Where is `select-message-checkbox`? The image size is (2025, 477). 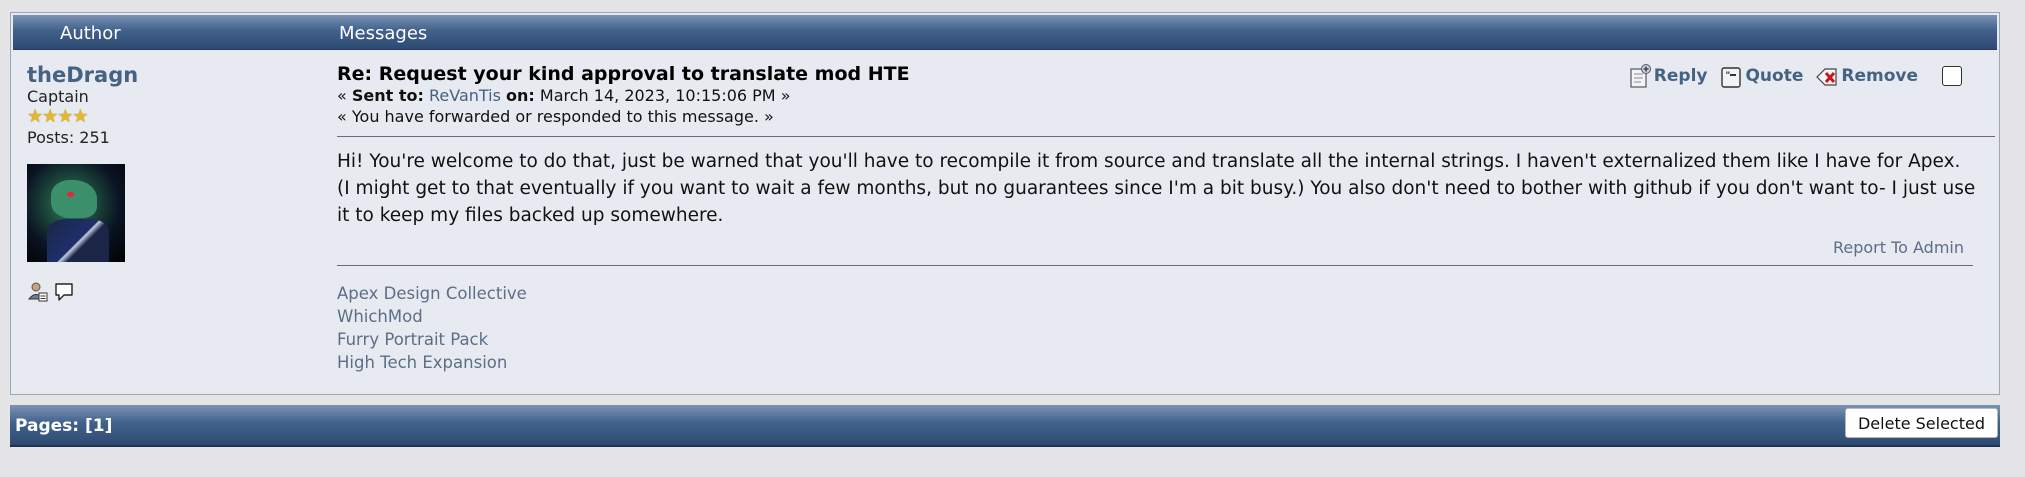
select-message-checkbox is located at coordinates (1952, 76).